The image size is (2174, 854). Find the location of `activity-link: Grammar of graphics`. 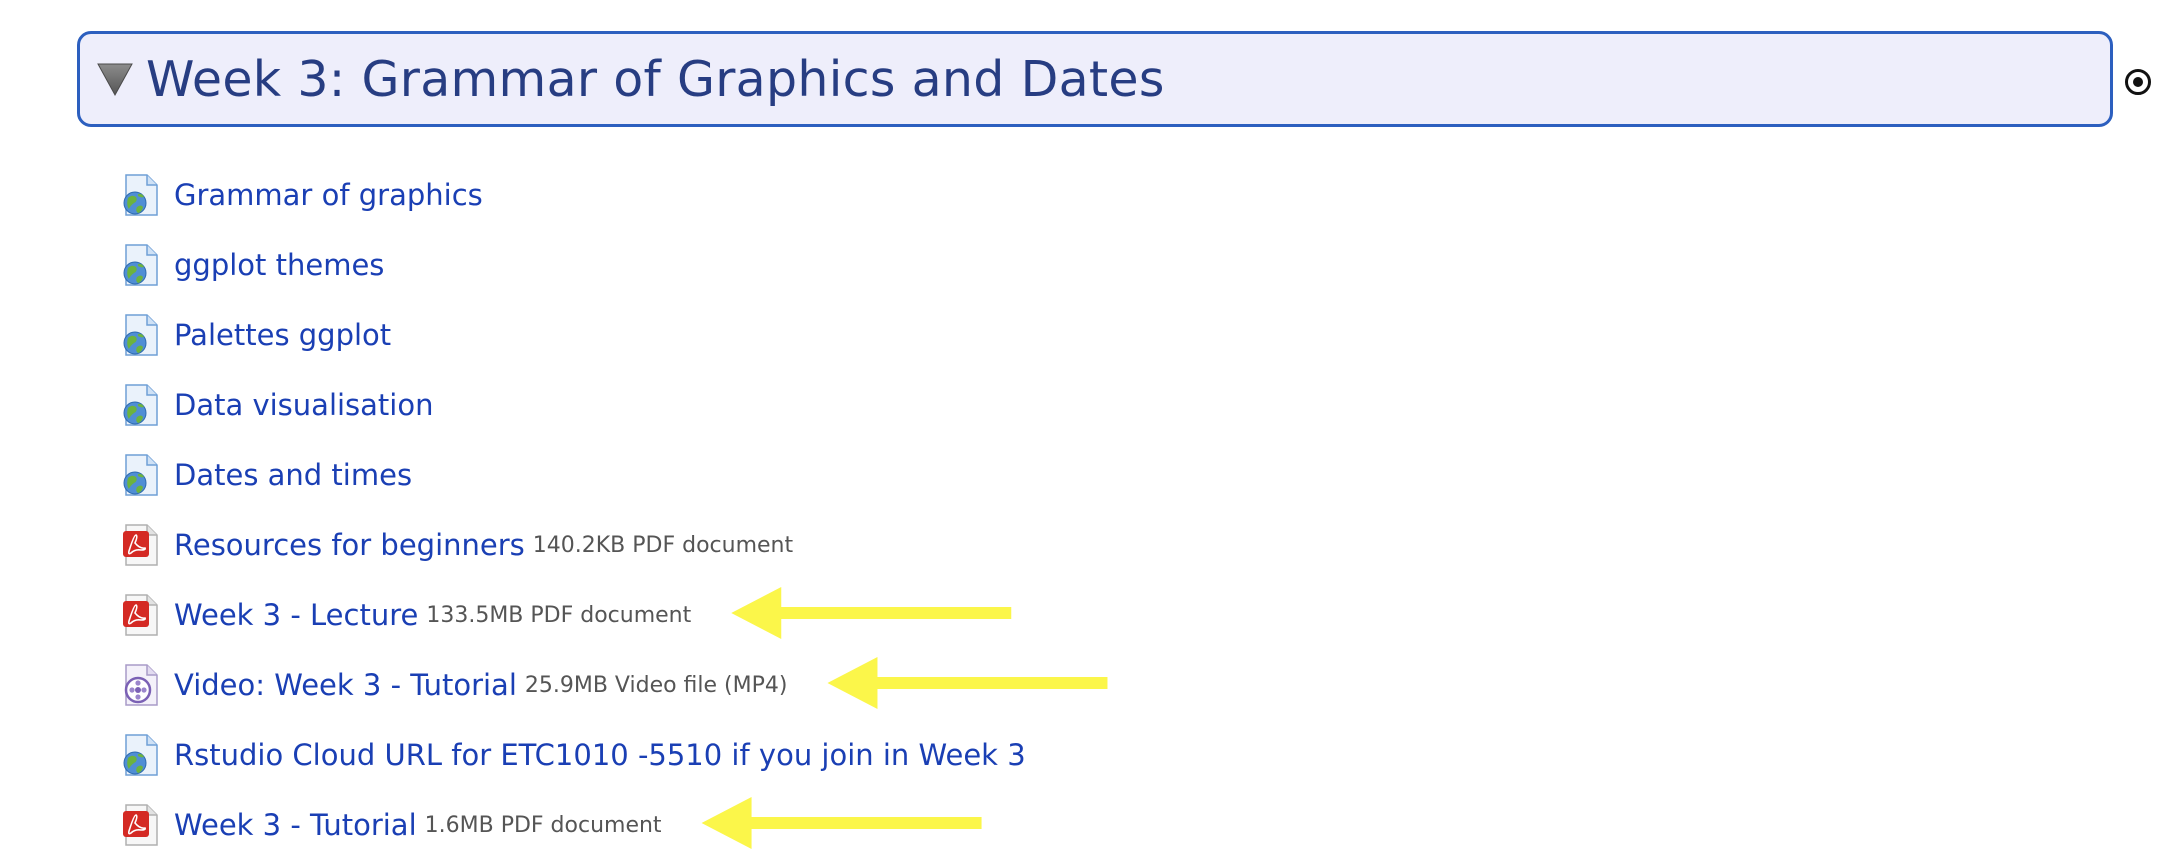

activity-link: Grammar of graphics is located at coordinates (328, 195).